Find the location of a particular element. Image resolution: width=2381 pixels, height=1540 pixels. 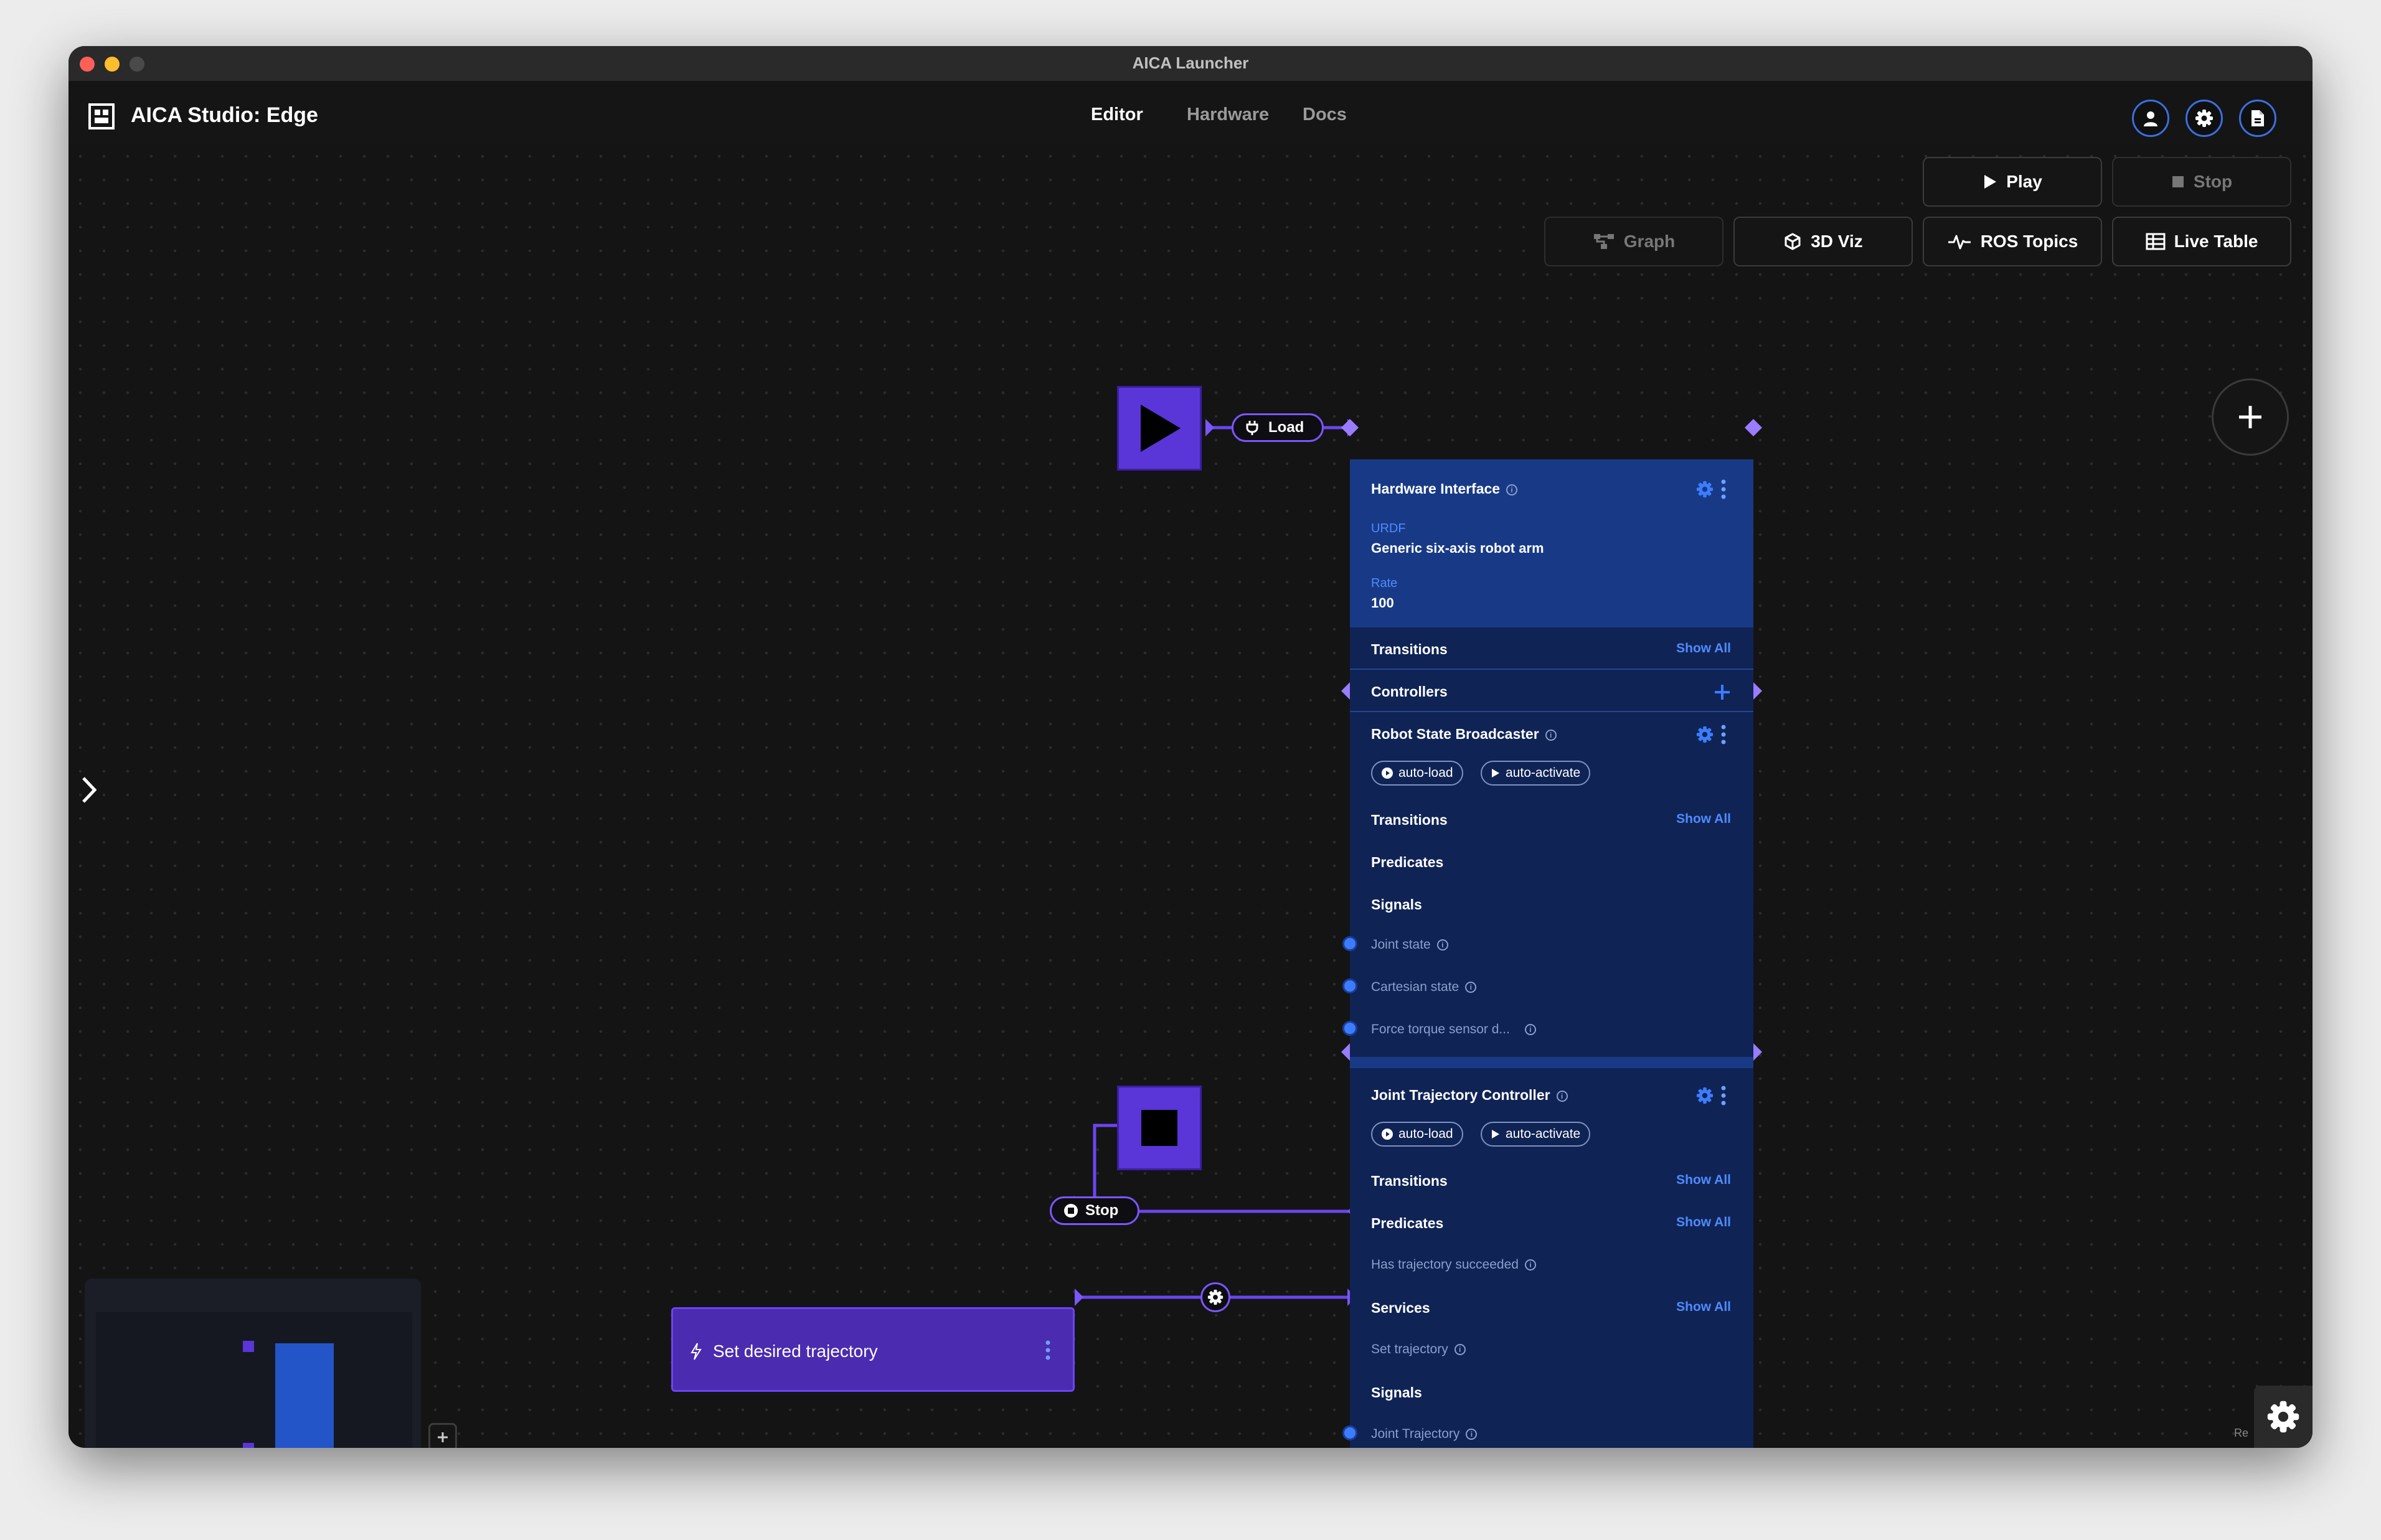

stop-node is located at coordinates (1159, 1128).